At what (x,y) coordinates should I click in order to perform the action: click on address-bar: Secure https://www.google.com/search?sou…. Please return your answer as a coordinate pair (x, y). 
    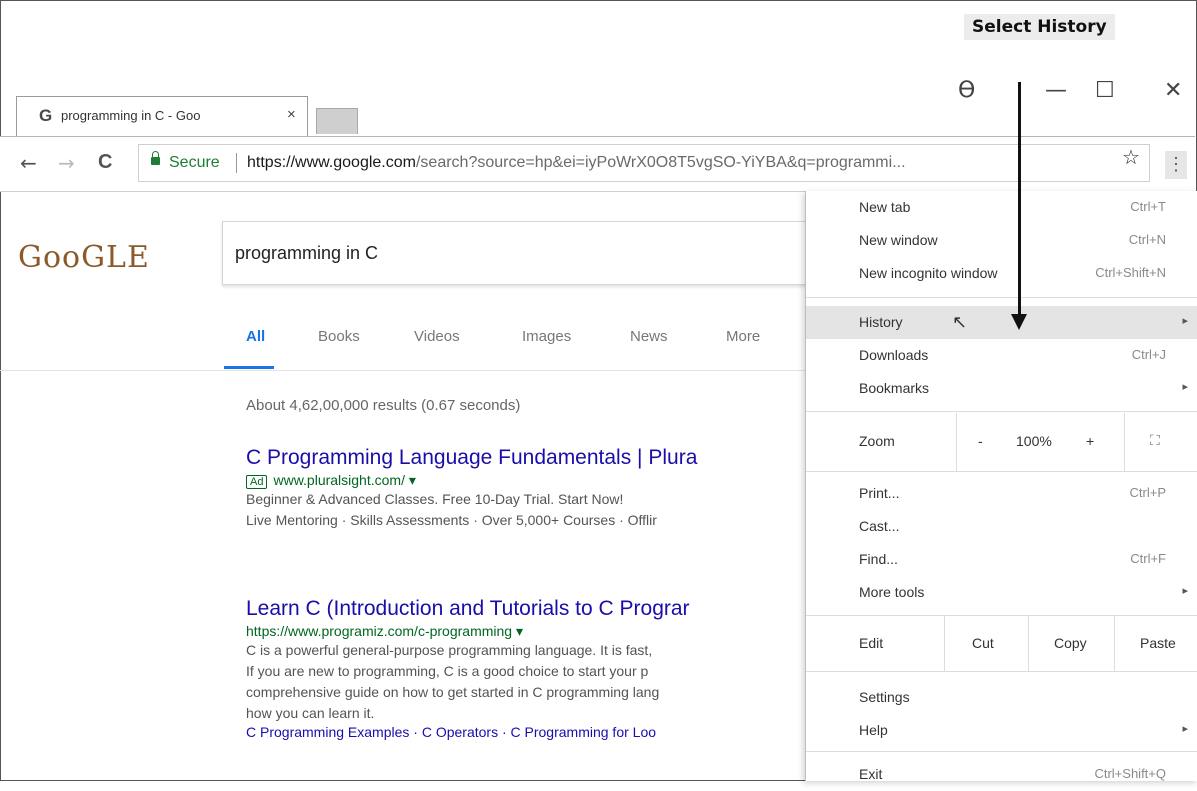
    Looking at the image, I should click on (644, 163).